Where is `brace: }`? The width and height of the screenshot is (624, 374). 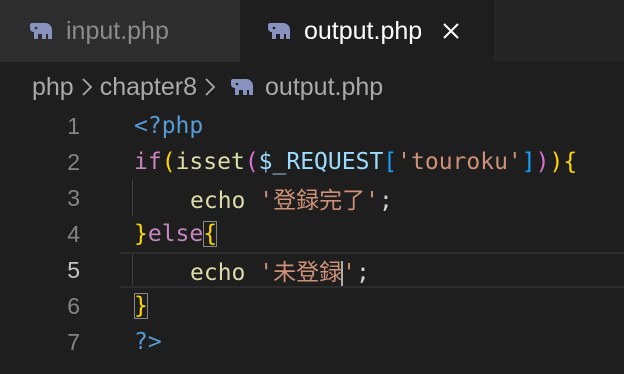 brace: } is located at coordinates (141, 234).